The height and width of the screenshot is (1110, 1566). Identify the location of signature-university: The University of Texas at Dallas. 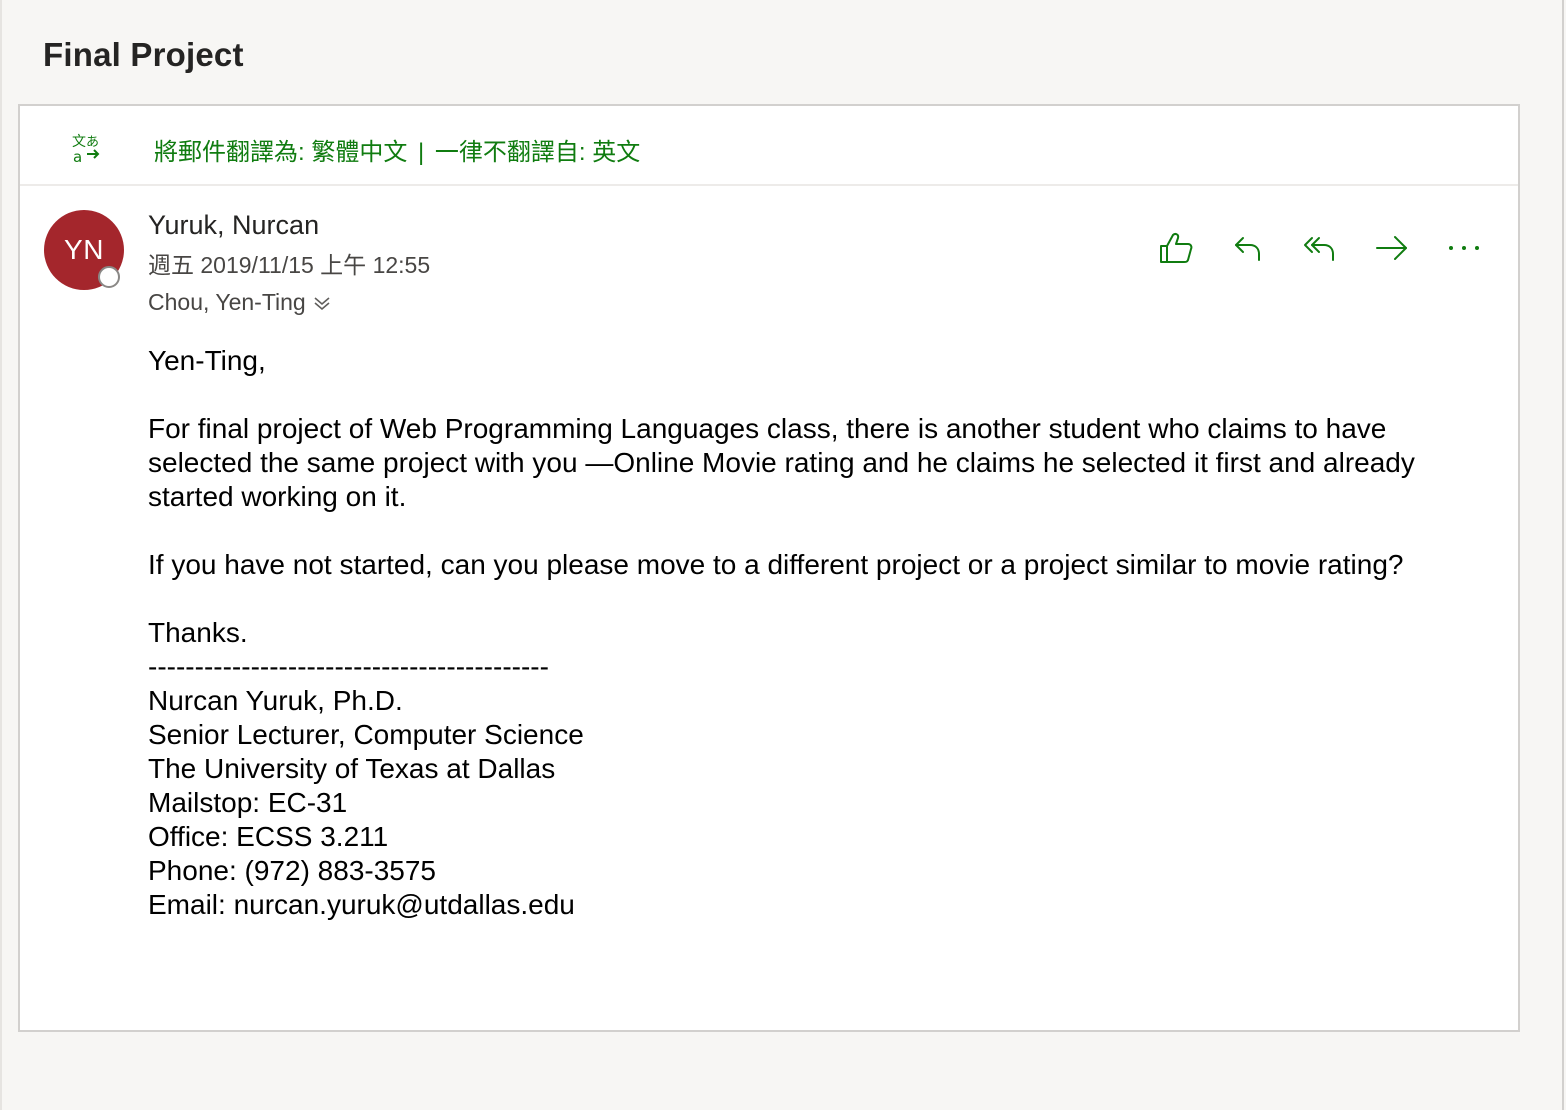
(352, 768).